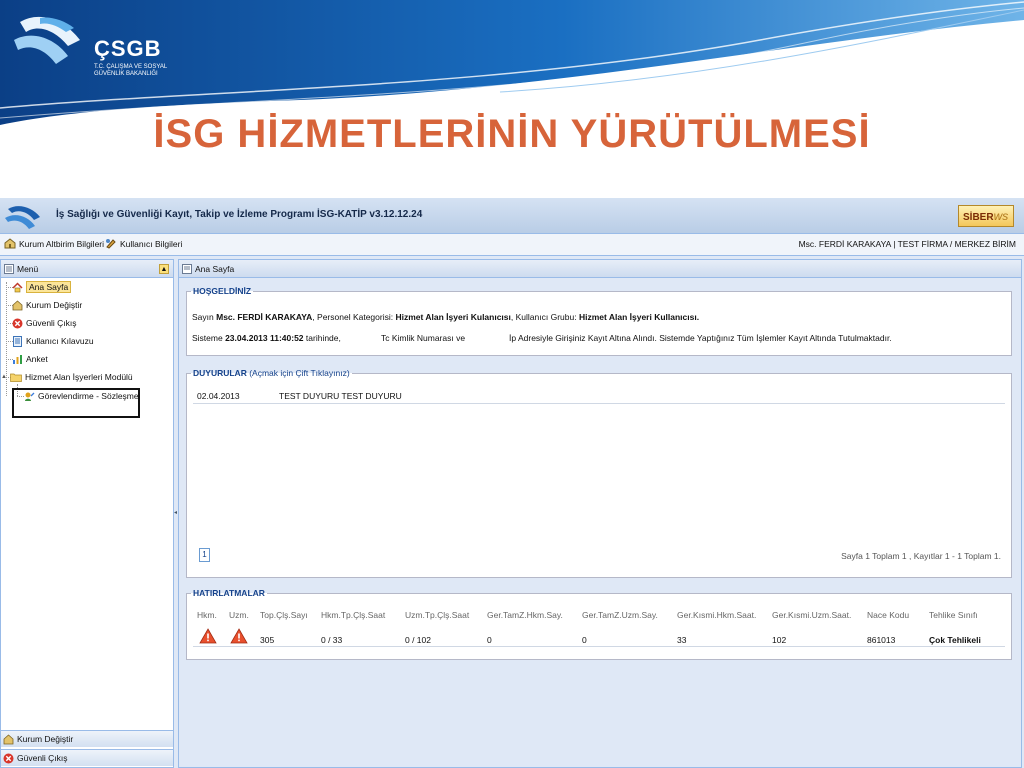  What do you see at coordinates (111, 244) in the screenshot?
I see `user-edit-icon` at bounding box center [111, 244].